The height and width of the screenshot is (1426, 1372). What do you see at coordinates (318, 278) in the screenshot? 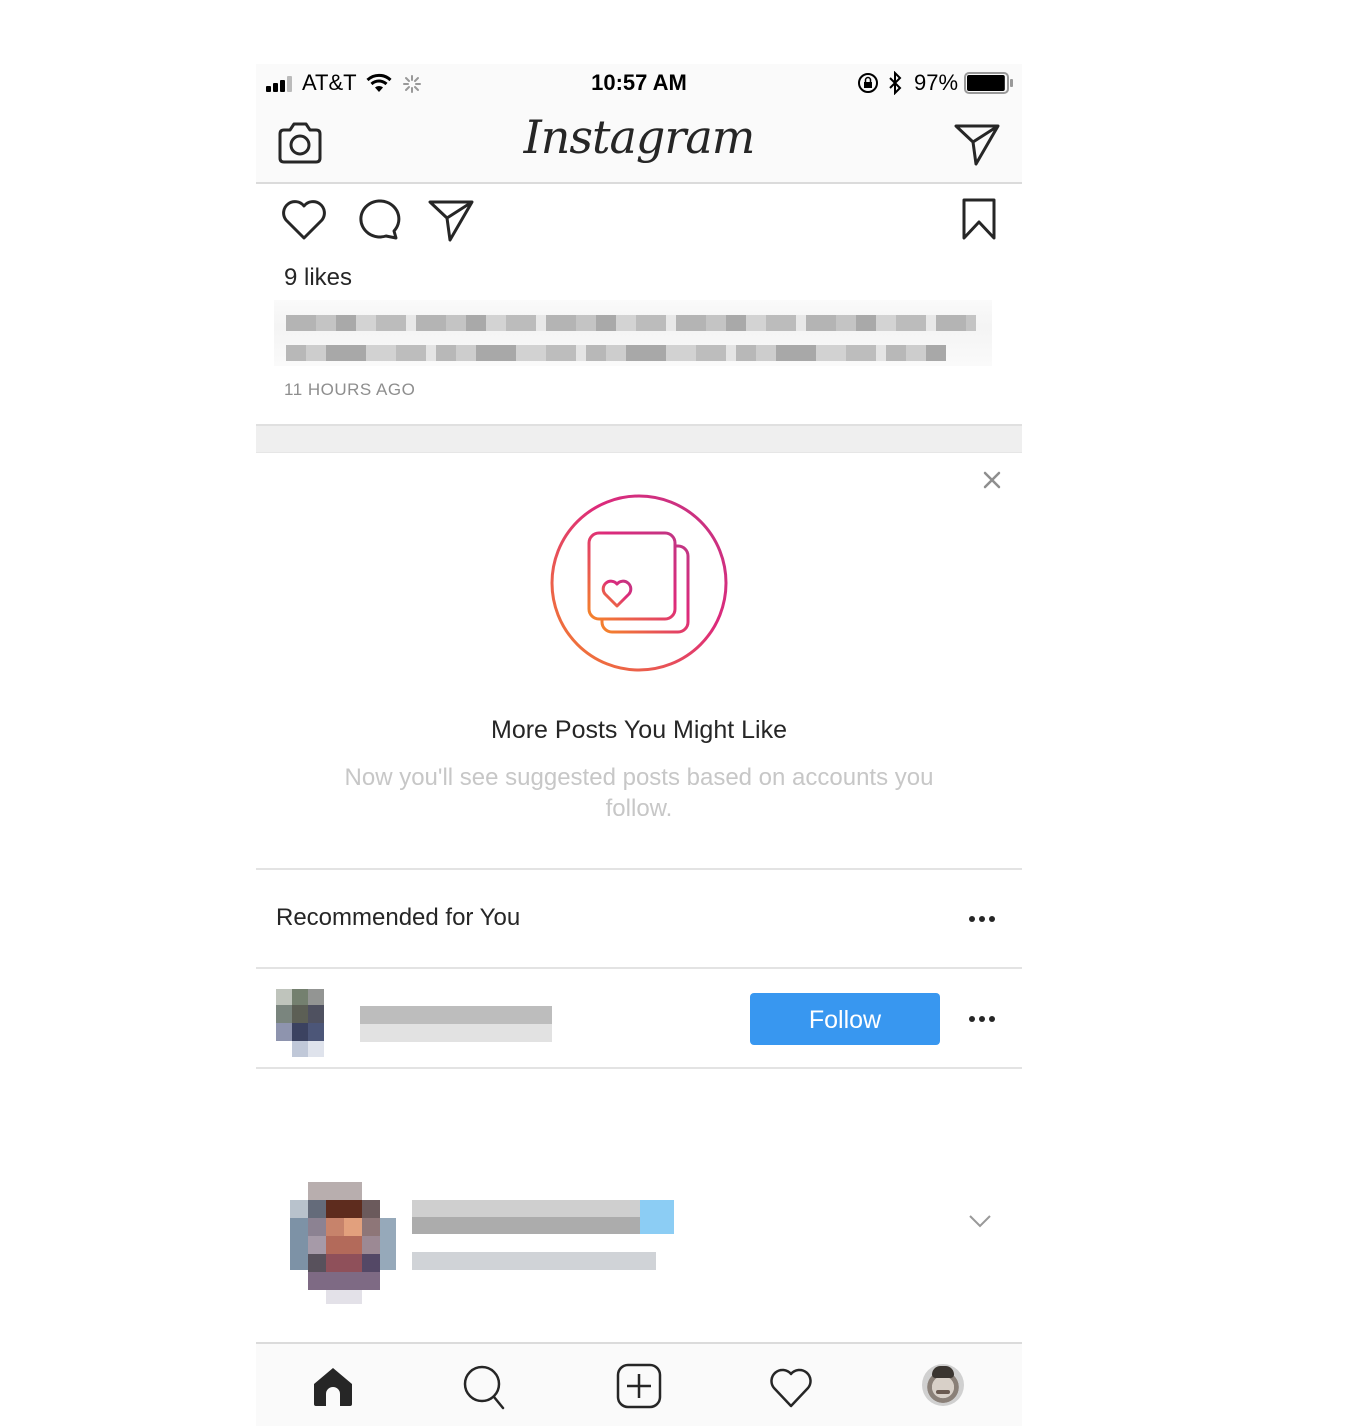
I see `likes-count: 9 likes` at bounding box center [318, 278].